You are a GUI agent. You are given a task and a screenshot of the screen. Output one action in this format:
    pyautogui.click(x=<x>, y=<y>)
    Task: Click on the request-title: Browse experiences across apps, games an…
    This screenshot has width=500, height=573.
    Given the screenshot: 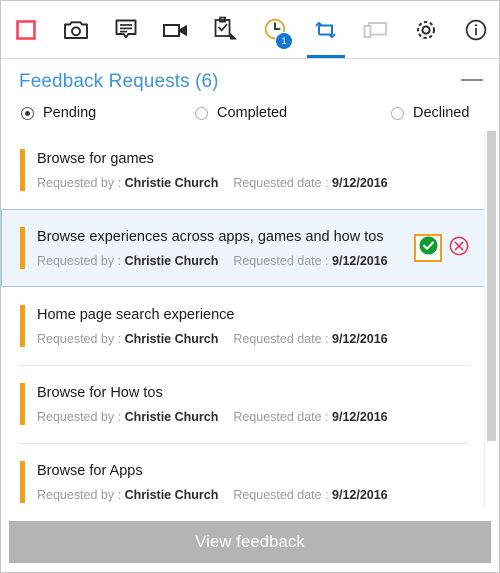 What is the action you would take?
    pyautogui.click(x=210, y=236)
    